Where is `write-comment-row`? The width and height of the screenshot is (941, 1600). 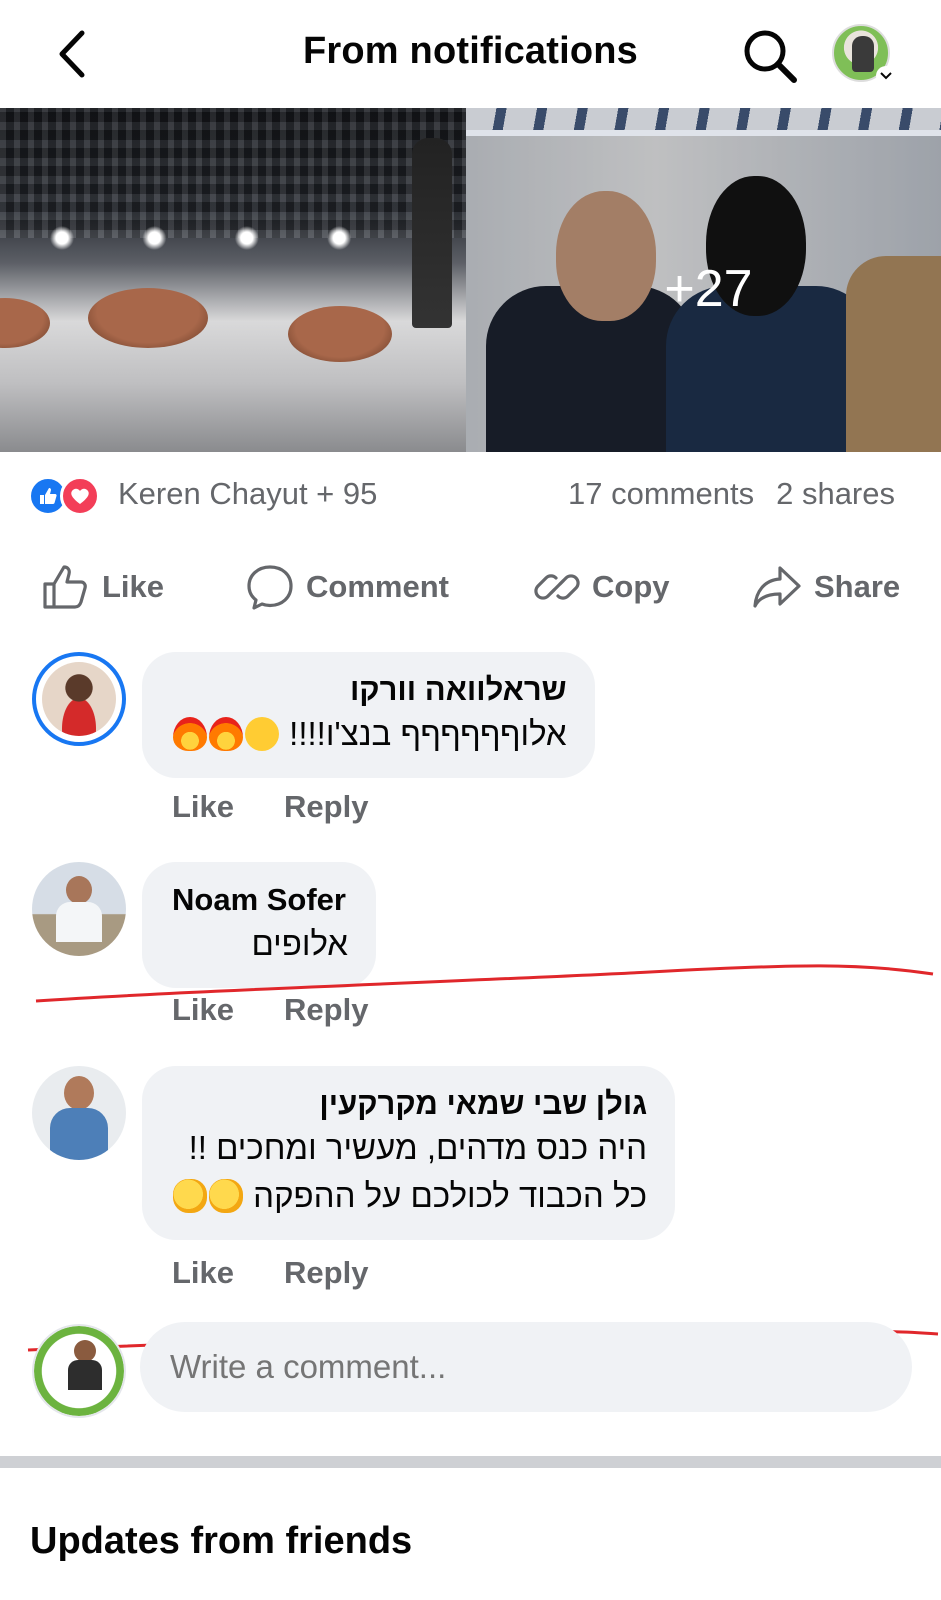
write-comment-row is located at coordinates (470, 1368).